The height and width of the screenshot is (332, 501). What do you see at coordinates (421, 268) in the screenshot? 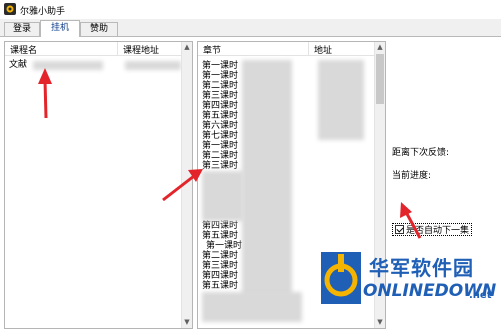
I see `watermark-chinese-text: 华军软件园` at bounding box center [421, 268].